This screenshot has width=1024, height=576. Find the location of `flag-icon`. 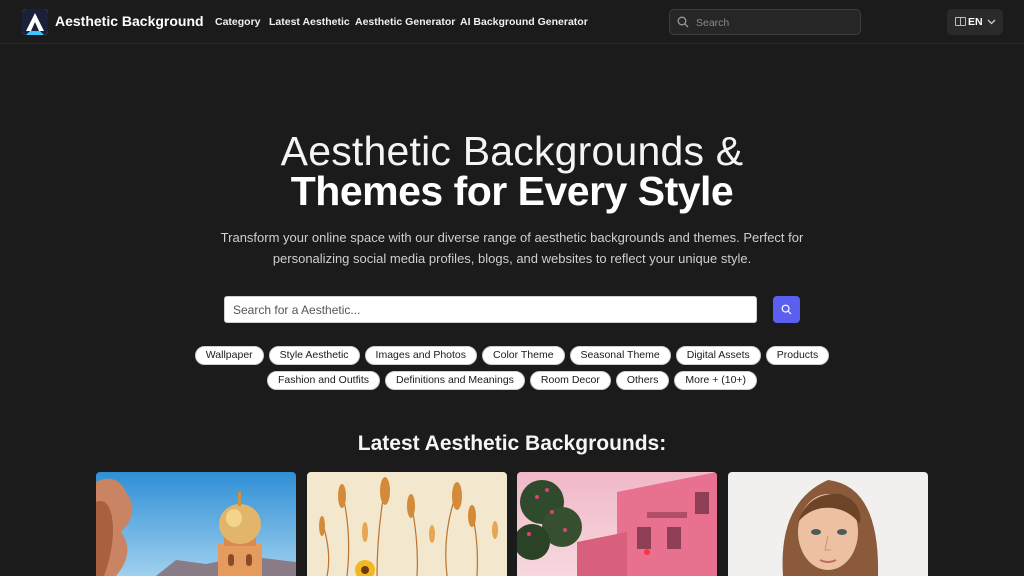

flag-icon is located at coordinates (960, 21).